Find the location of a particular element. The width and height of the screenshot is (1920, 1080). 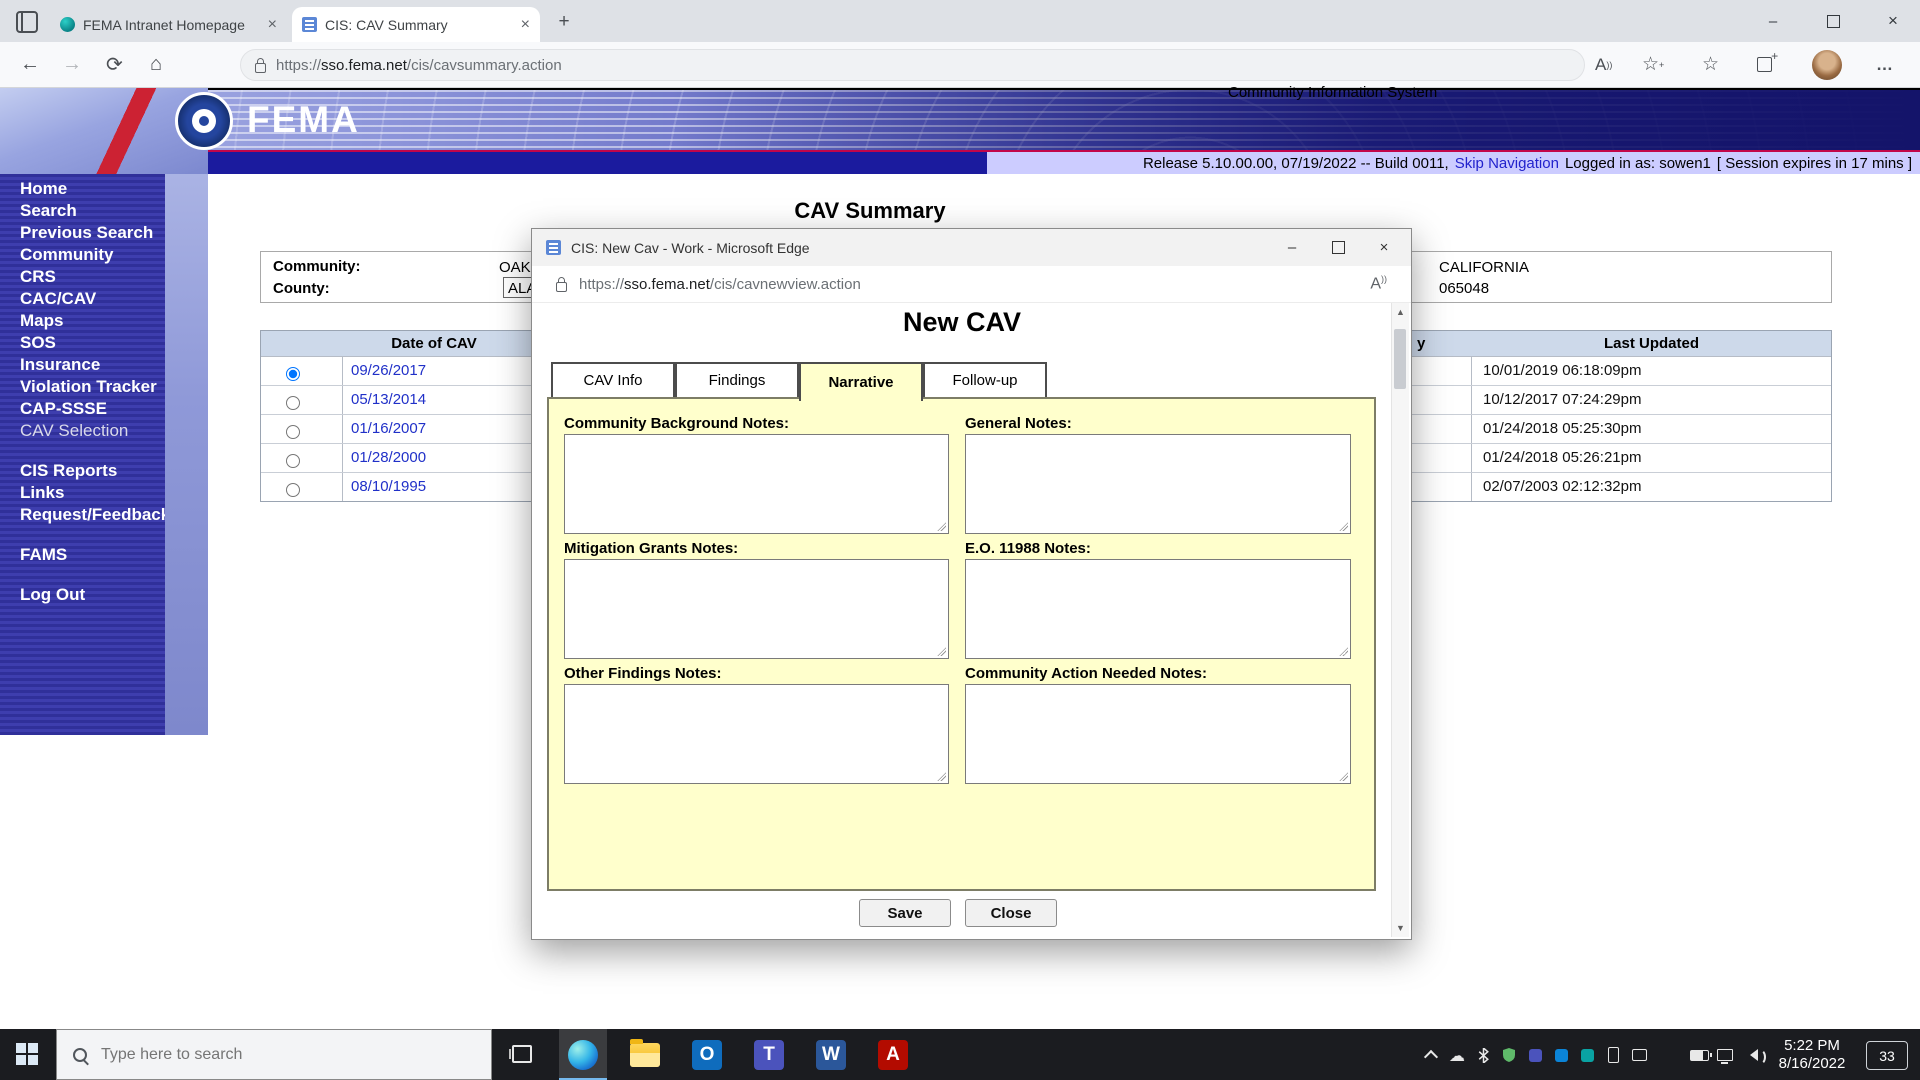

sidebar-item-search: Search is located at coordinates (82, 211).